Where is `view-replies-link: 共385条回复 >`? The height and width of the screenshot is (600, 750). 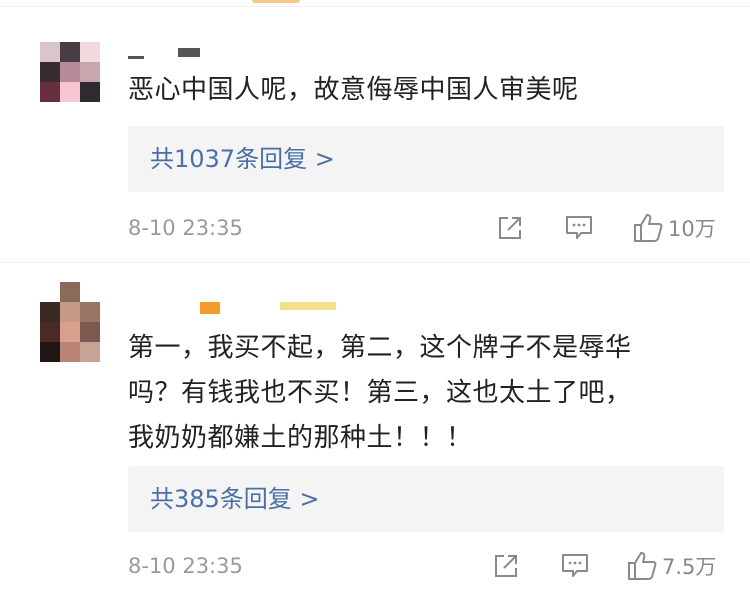
view-replies-link: 共385条回复 > is located at coordinates (235, 499).